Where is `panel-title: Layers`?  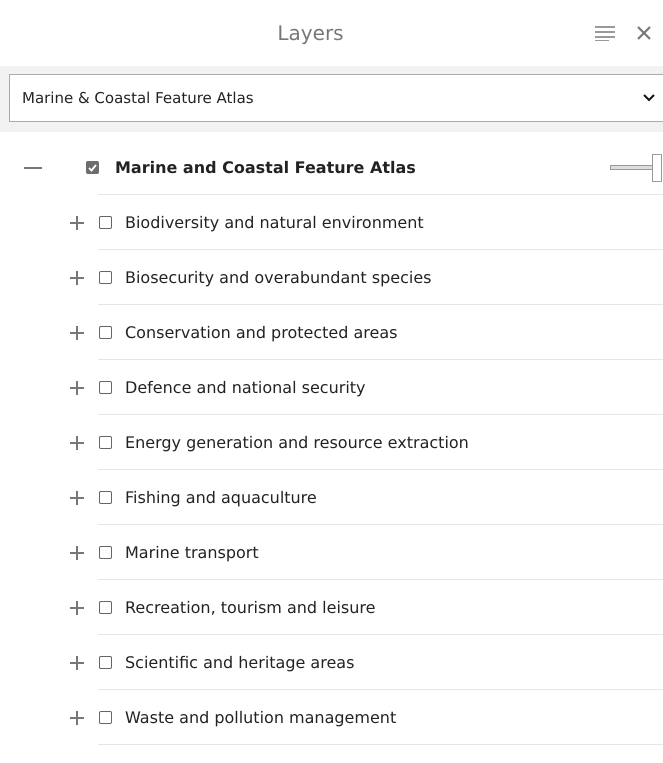 panel-title: Layers is located at coordinates (310, 33).